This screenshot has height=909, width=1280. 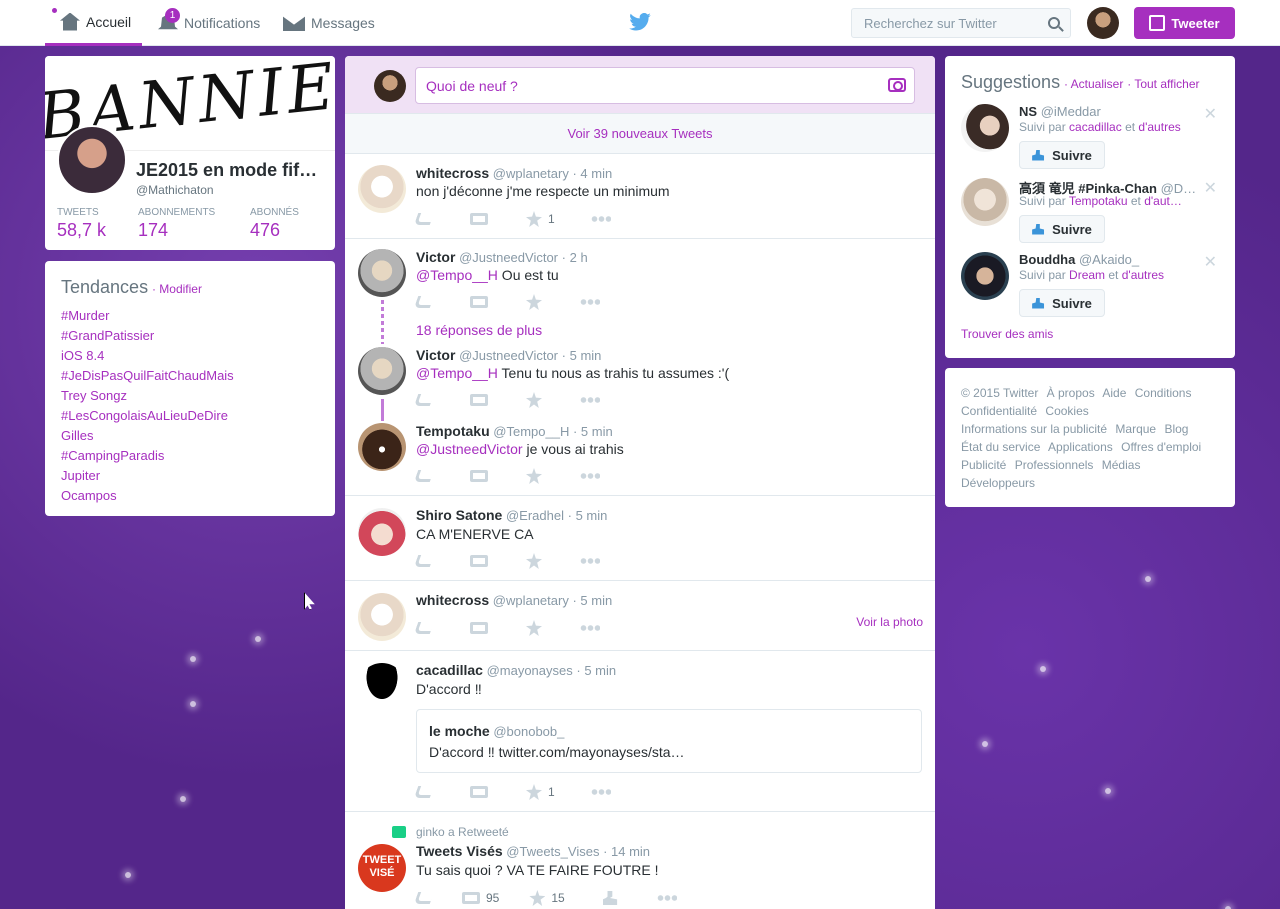 What do you see at coordinates (592, 173) in the screenshot?
I see `tweet-time: · 4 min` at bounding box center [592, 173].